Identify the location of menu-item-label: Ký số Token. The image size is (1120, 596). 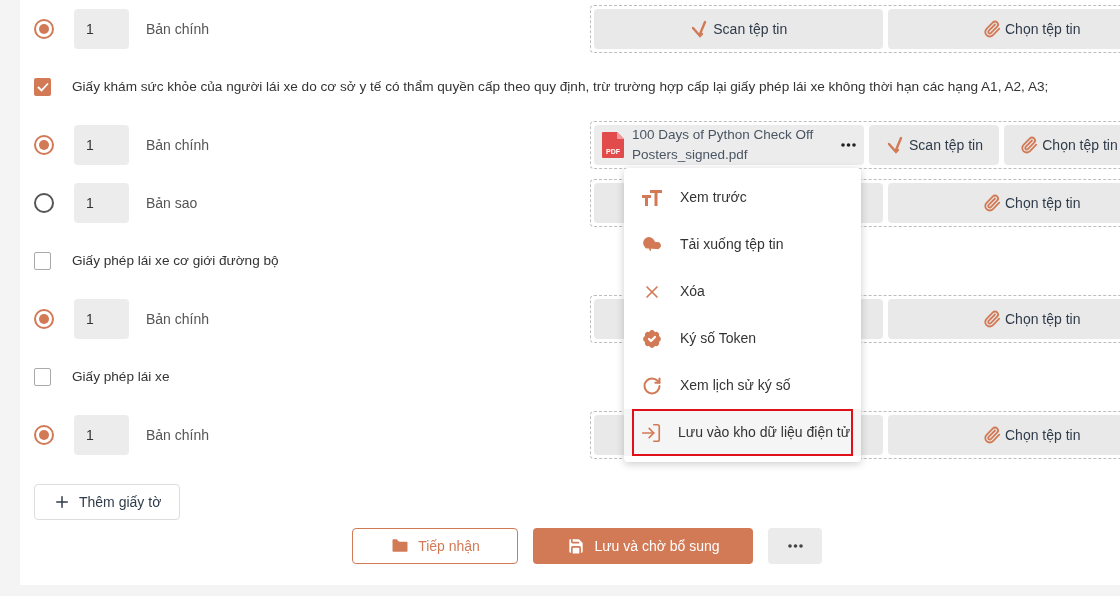
(718, 338).